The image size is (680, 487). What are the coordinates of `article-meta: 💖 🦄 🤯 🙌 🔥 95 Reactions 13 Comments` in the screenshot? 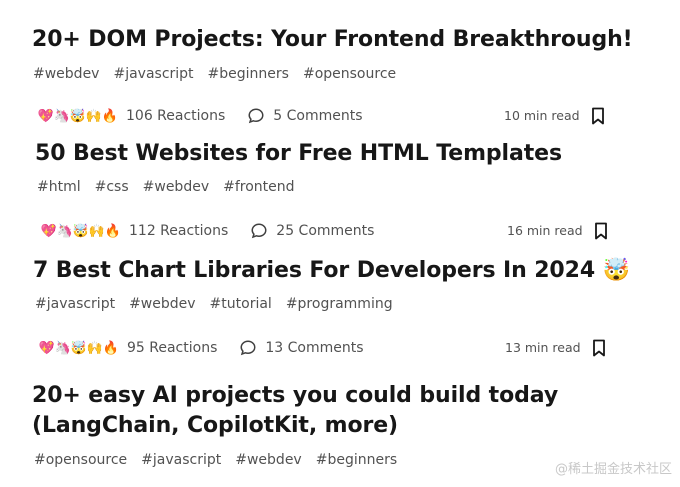 It's located at (200, 348).